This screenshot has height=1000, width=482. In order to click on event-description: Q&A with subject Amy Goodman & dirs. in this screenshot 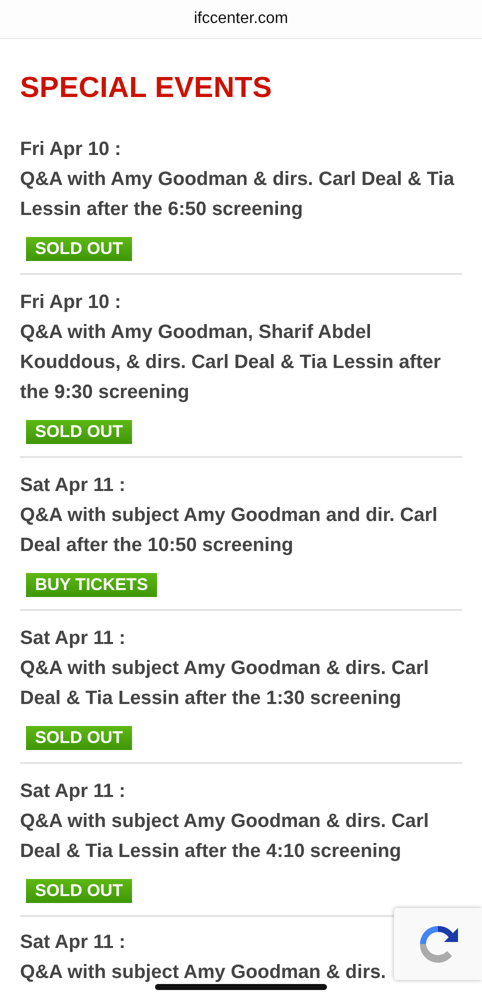, I will do `click(203, 973)`.